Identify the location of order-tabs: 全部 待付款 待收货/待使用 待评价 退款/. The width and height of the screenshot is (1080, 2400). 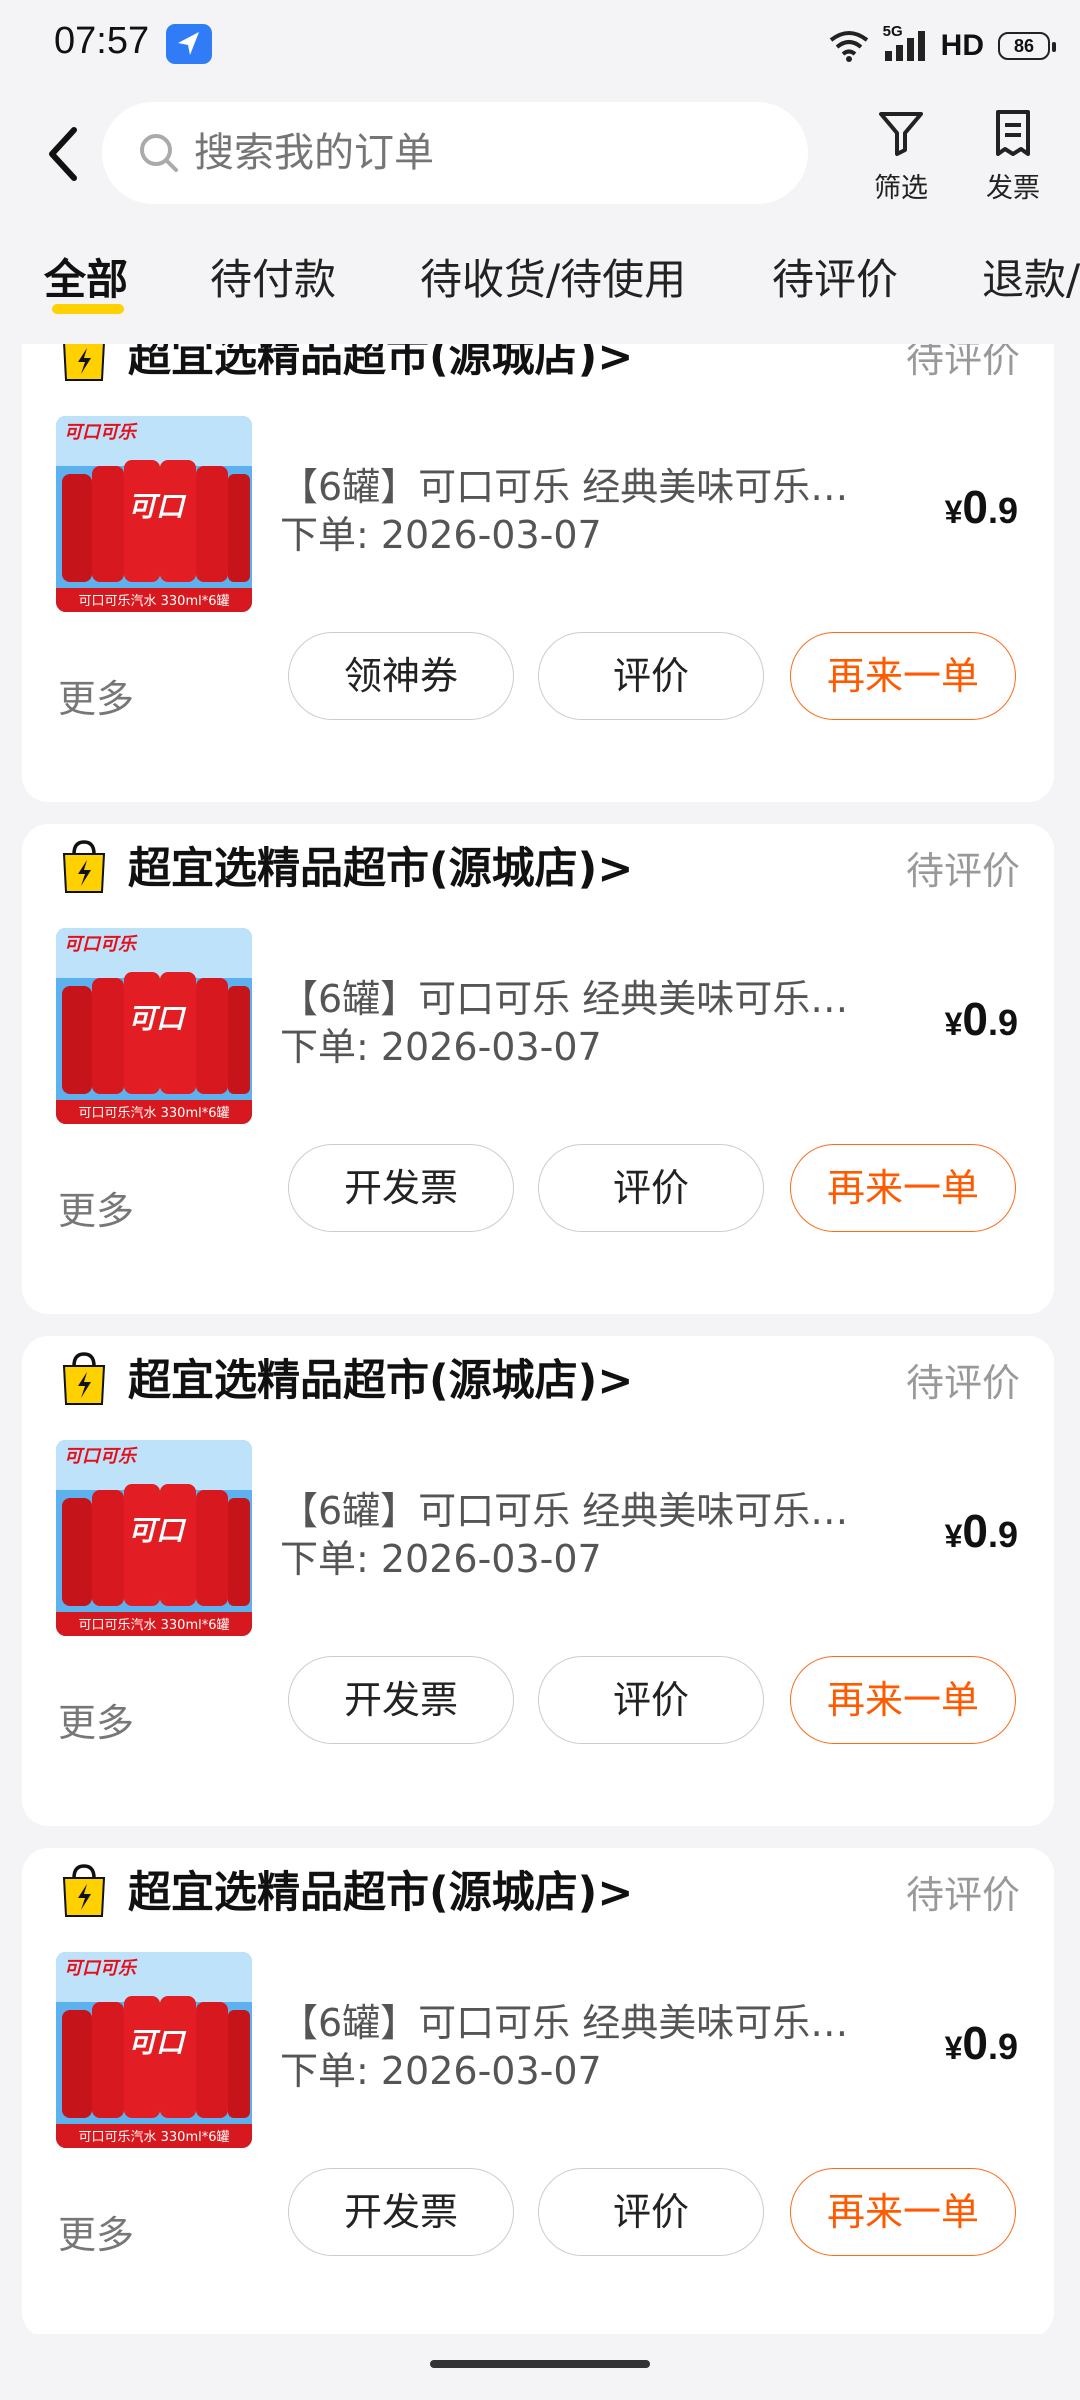
(540, 282).